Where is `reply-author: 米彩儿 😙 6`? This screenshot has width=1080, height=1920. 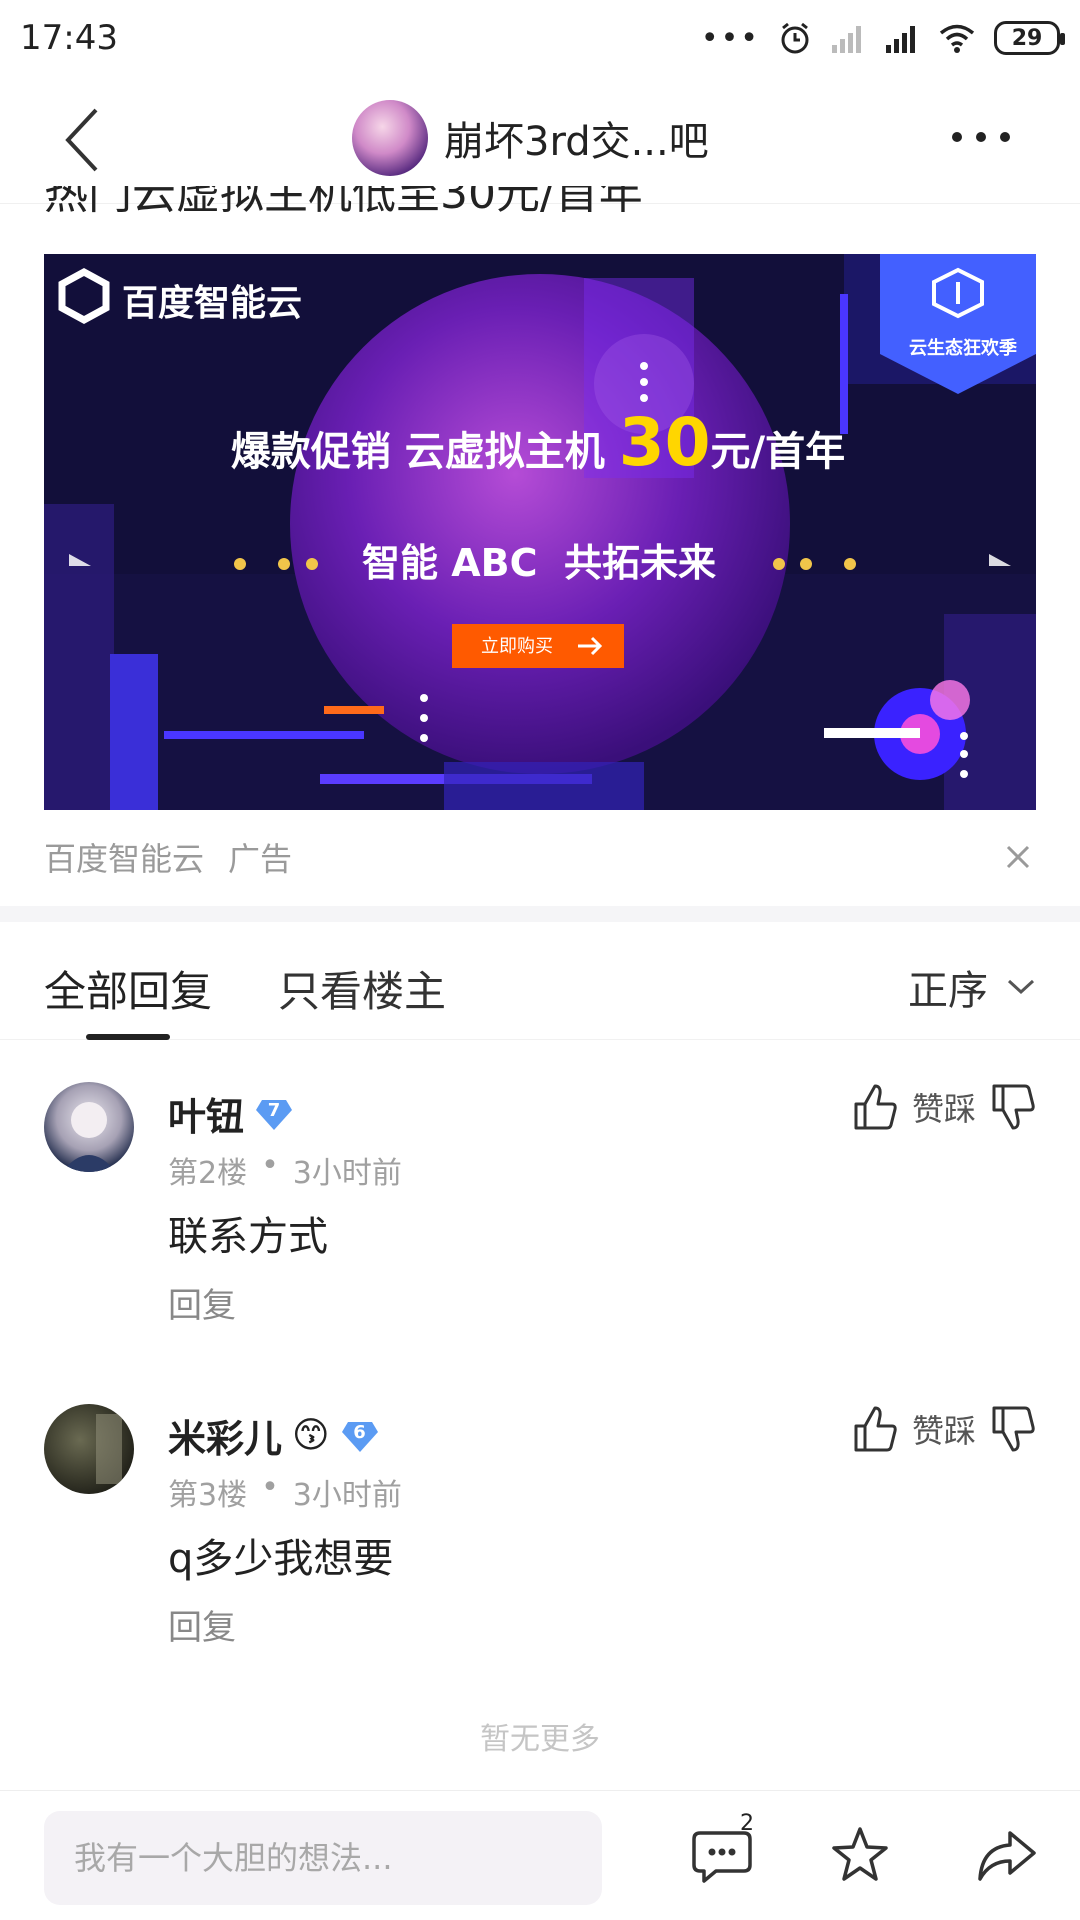
reply-author: 米彩儿 😙 6 is located at coordinates (274, 1435).